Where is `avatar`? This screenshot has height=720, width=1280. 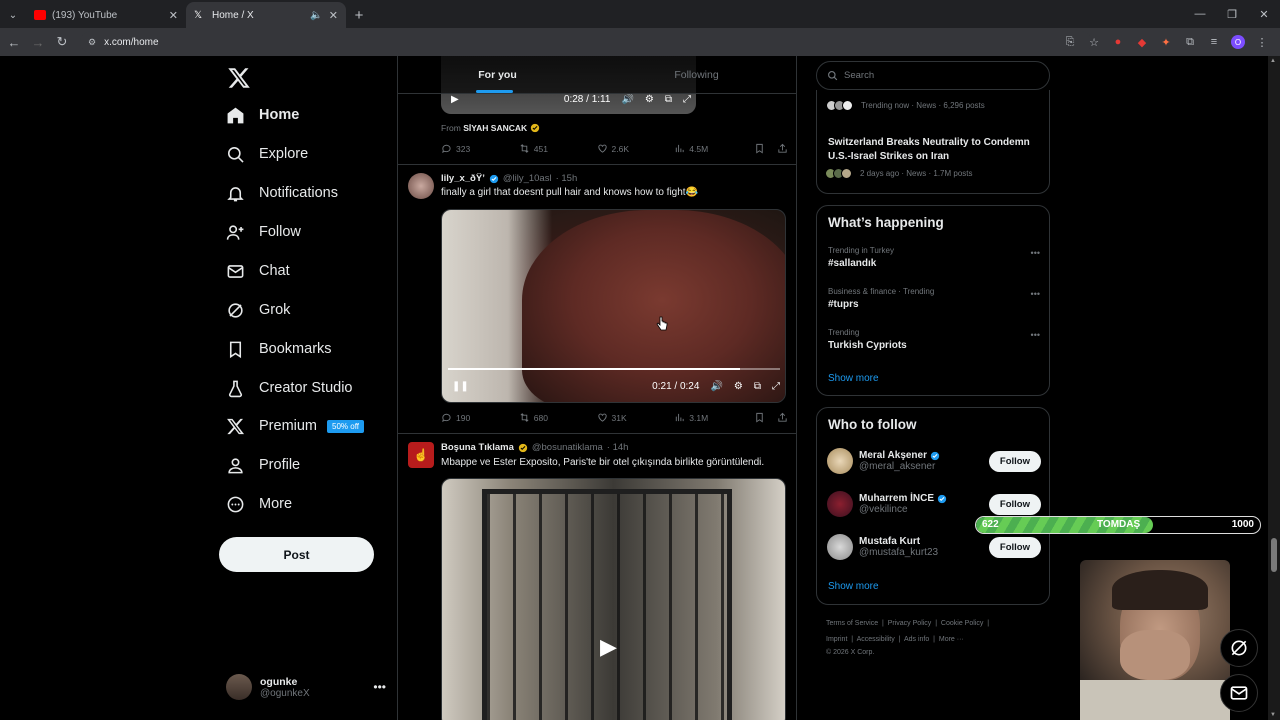 avatar is located at coordinates (421, 186).